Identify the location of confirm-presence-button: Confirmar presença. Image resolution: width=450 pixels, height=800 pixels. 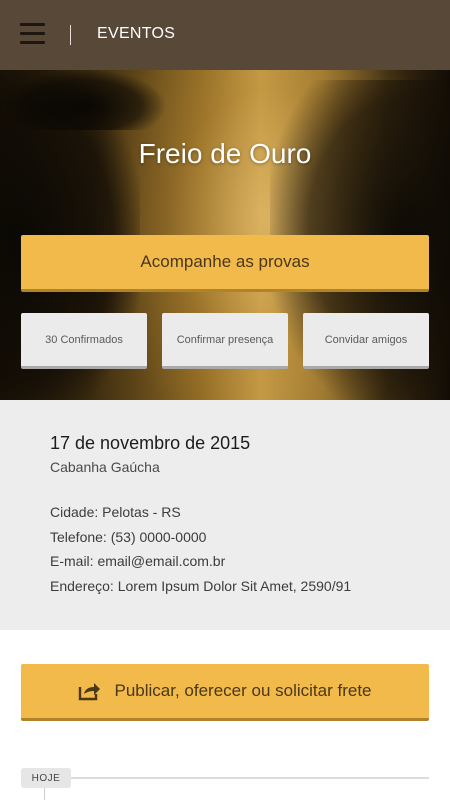
(225, 341).